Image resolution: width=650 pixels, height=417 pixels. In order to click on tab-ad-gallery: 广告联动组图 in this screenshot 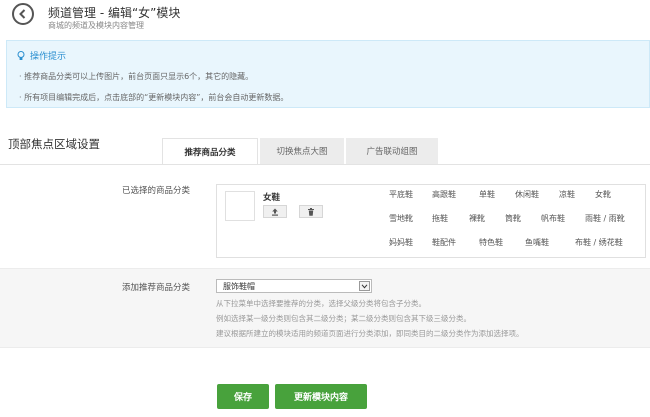, I will do `click(392, 151)`.